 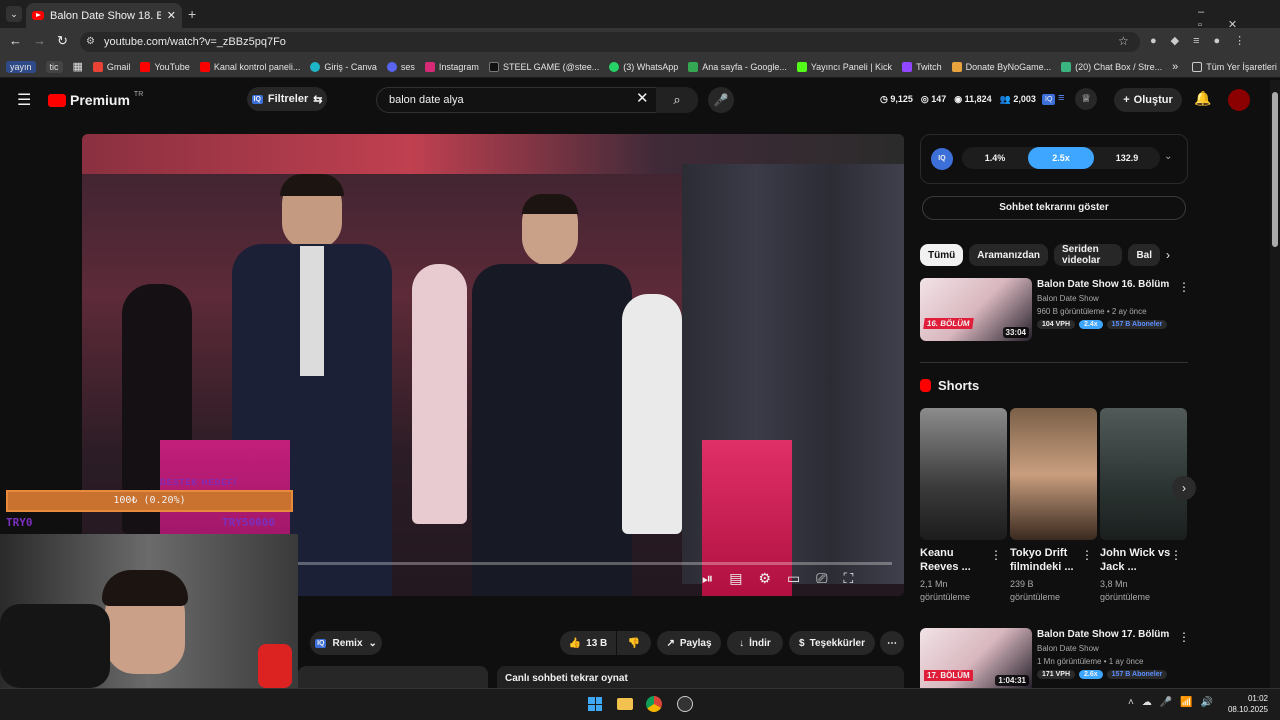 I want to click on start-icon, so click(x=595, y=704).